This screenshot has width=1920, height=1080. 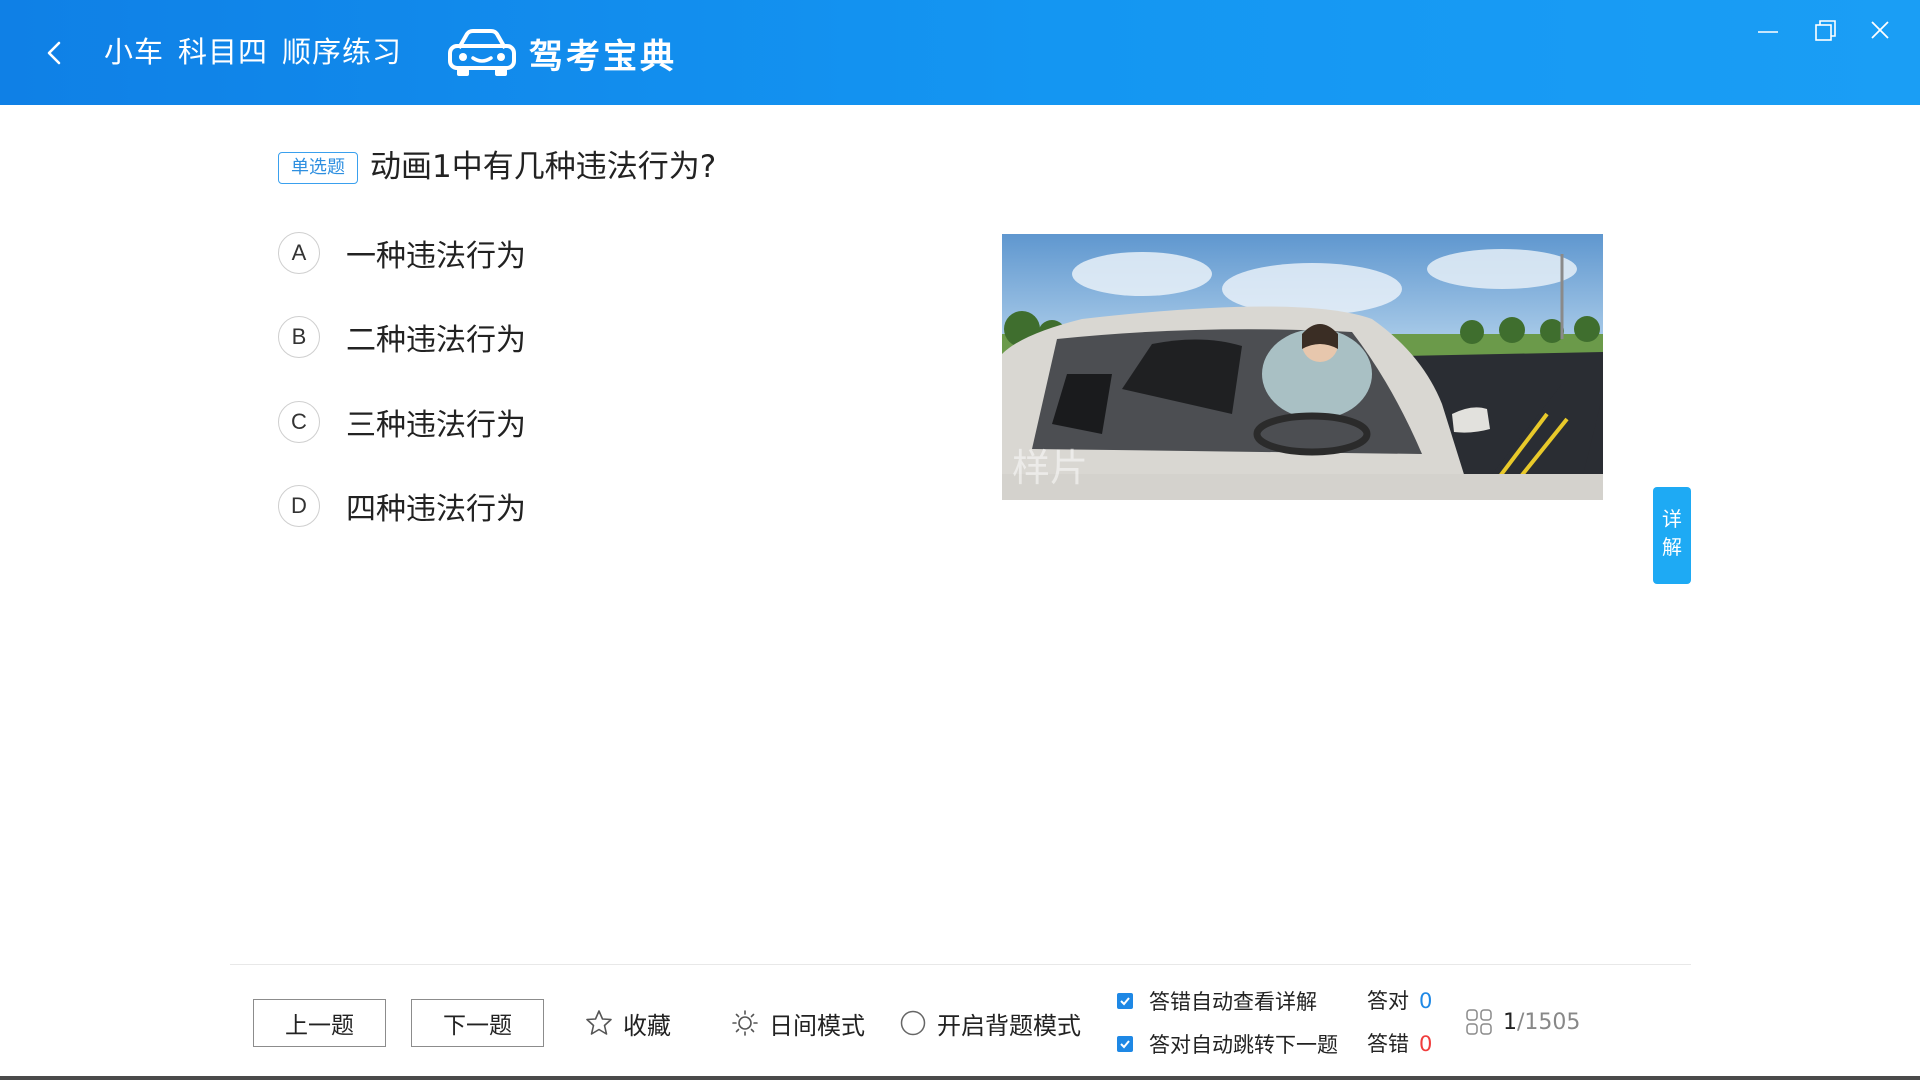 What do you see at coordinates (1824, 32) in the screenshot?
I see `restore-icon` at bounding box center [1824, 32].